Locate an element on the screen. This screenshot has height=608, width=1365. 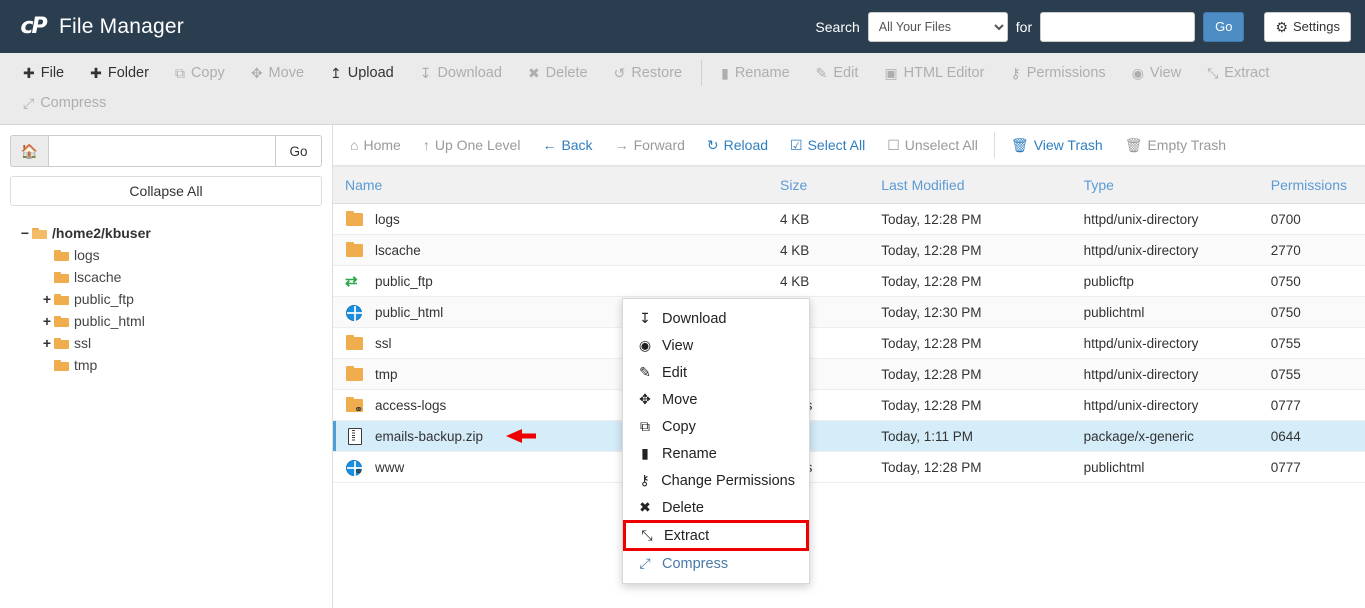
close-icon: ✖ is located at coordinates (533, 73).